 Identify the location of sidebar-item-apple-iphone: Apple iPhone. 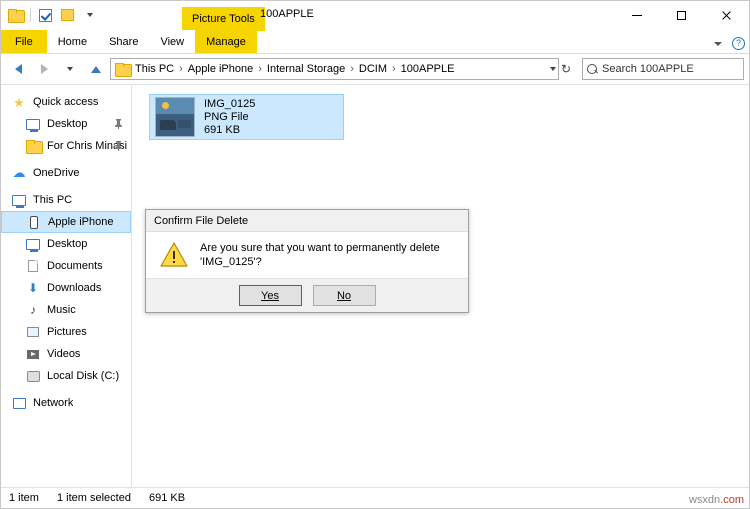
(66, 222).